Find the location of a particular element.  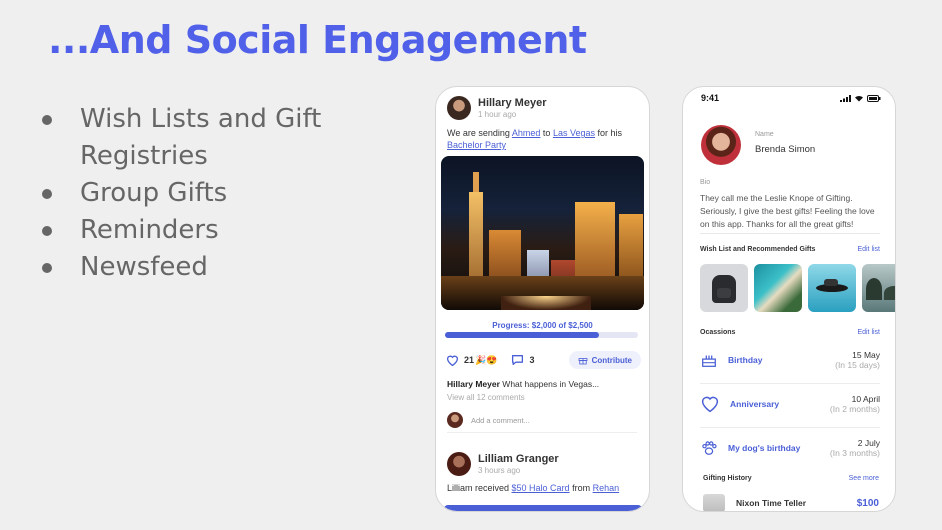

history-header: Gifting History See more is located at coordinates (791, 478).